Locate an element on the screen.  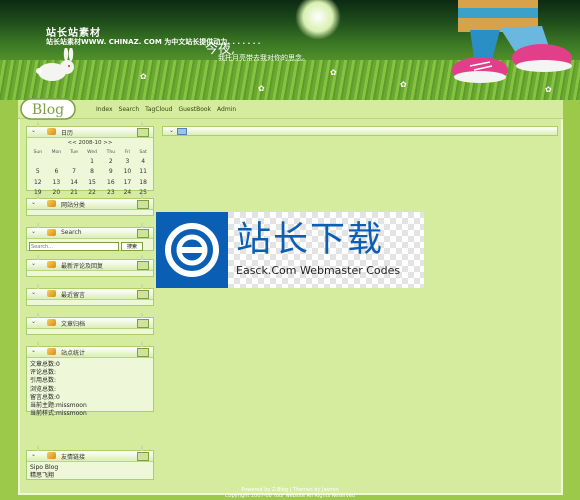
nav-search: Search is located at coordinates (129, 109).